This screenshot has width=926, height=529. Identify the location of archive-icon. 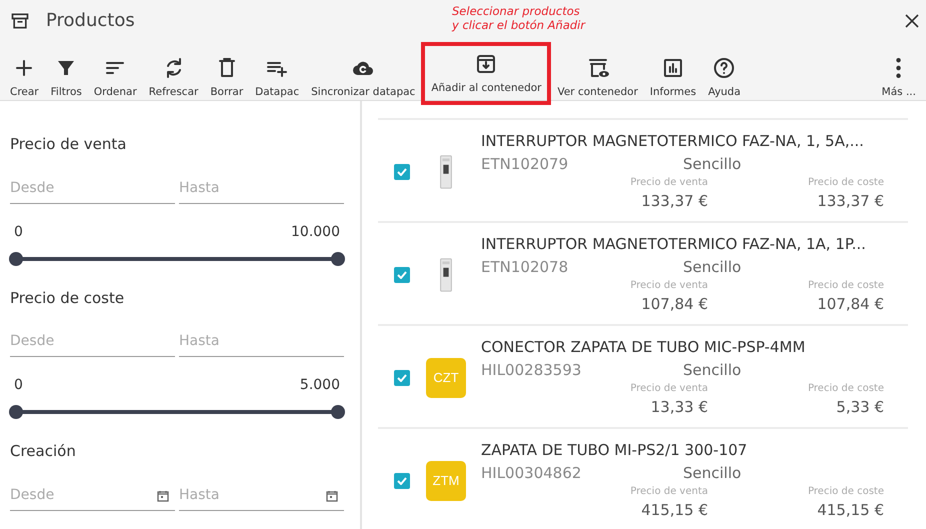
(20, 21).